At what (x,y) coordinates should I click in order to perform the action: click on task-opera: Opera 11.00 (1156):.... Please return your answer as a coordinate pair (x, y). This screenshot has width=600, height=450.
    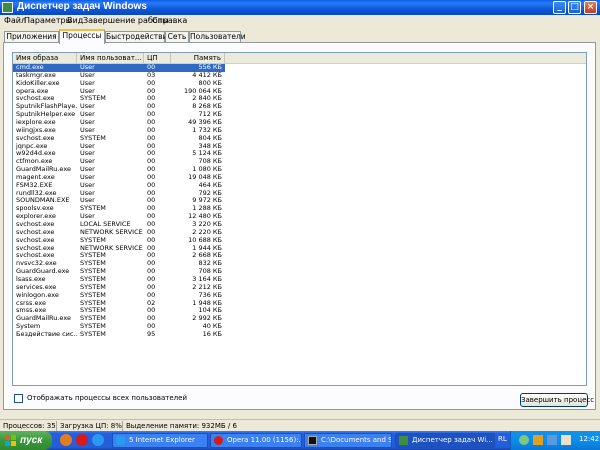
    Looking at the image, I should click on (256, 440).